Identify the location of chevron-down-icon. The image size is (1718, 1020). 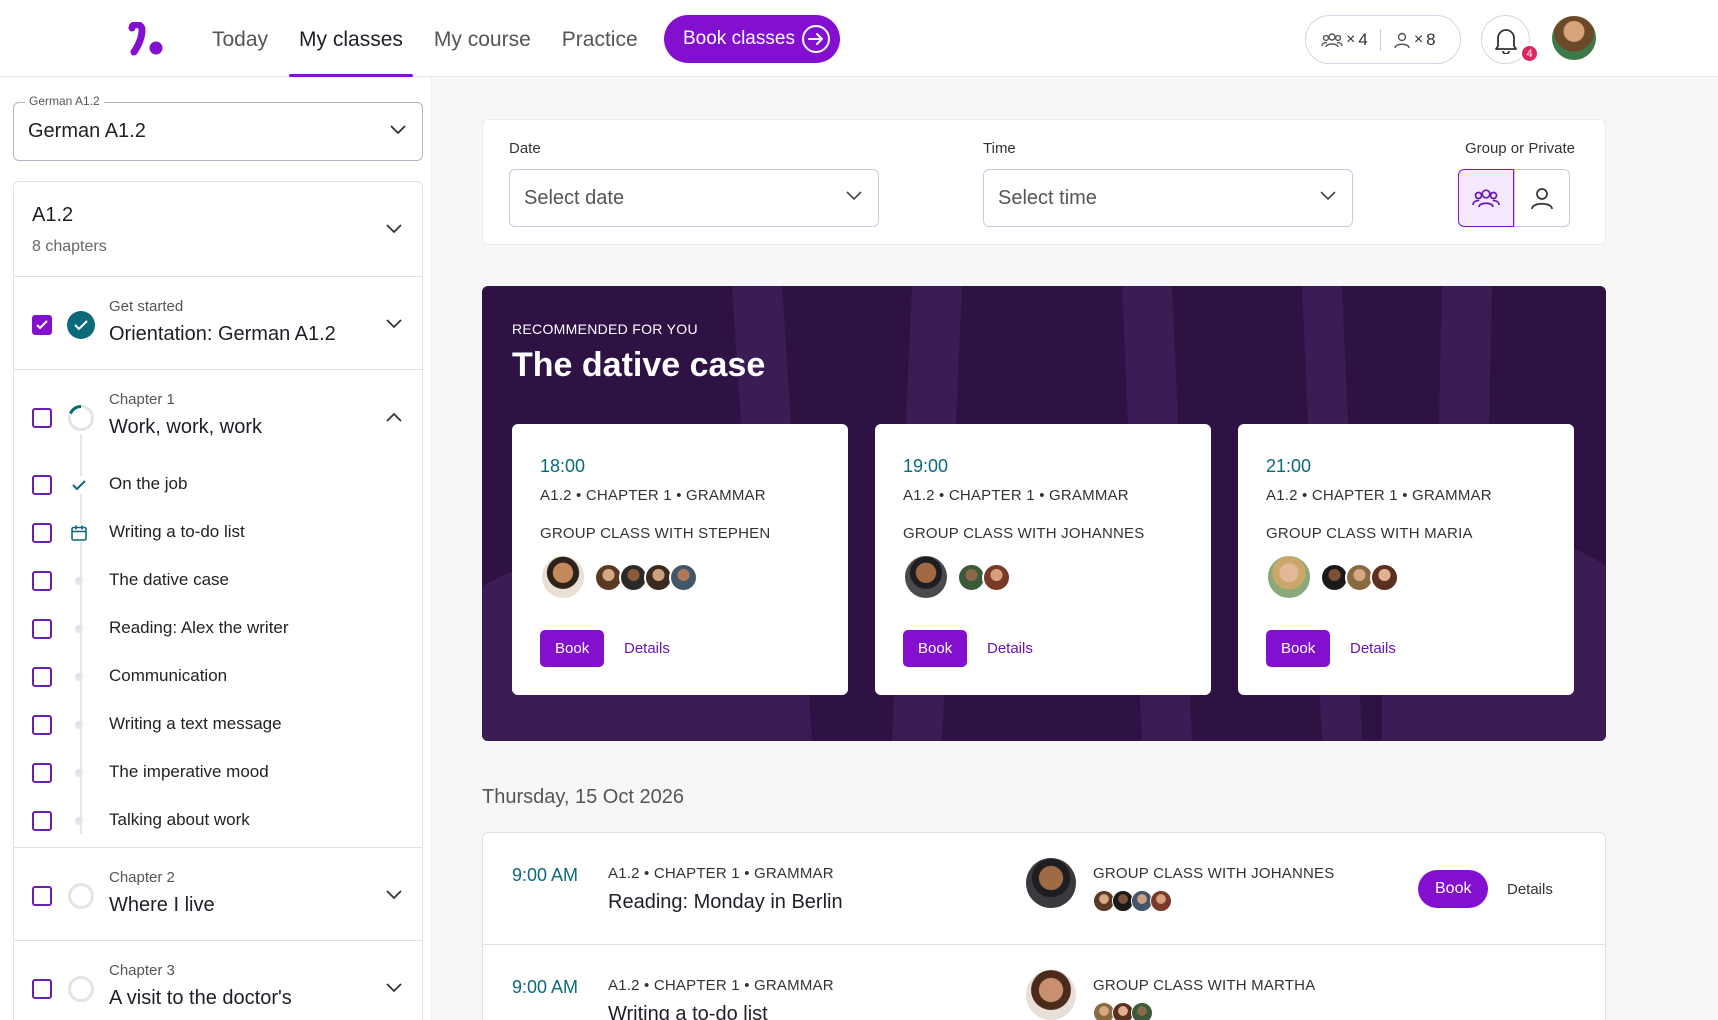
(1328, 196).